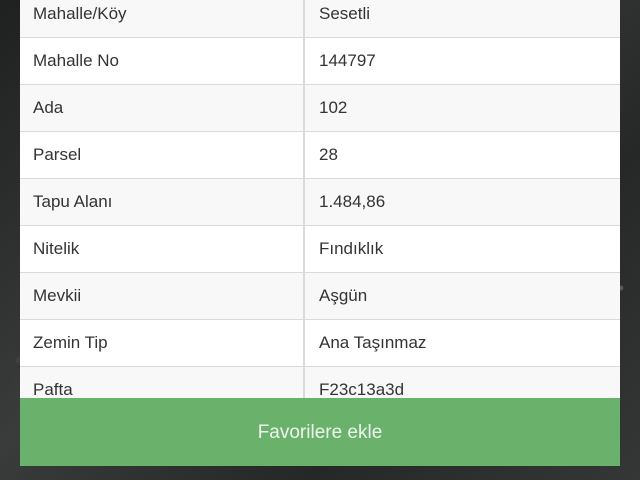  What do you see at coordinates (162, 155) in the screenshot?
I see `row-label: Parsel` at bounding box center [162, 155].